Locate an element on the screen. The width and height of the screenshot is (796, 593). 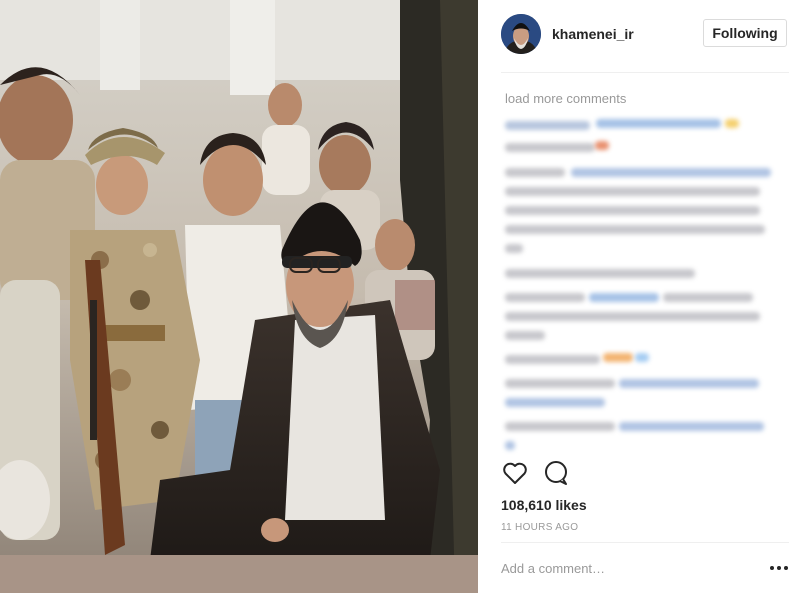
post-header: khamenei_ir Following is located at coordinates (637, 36).